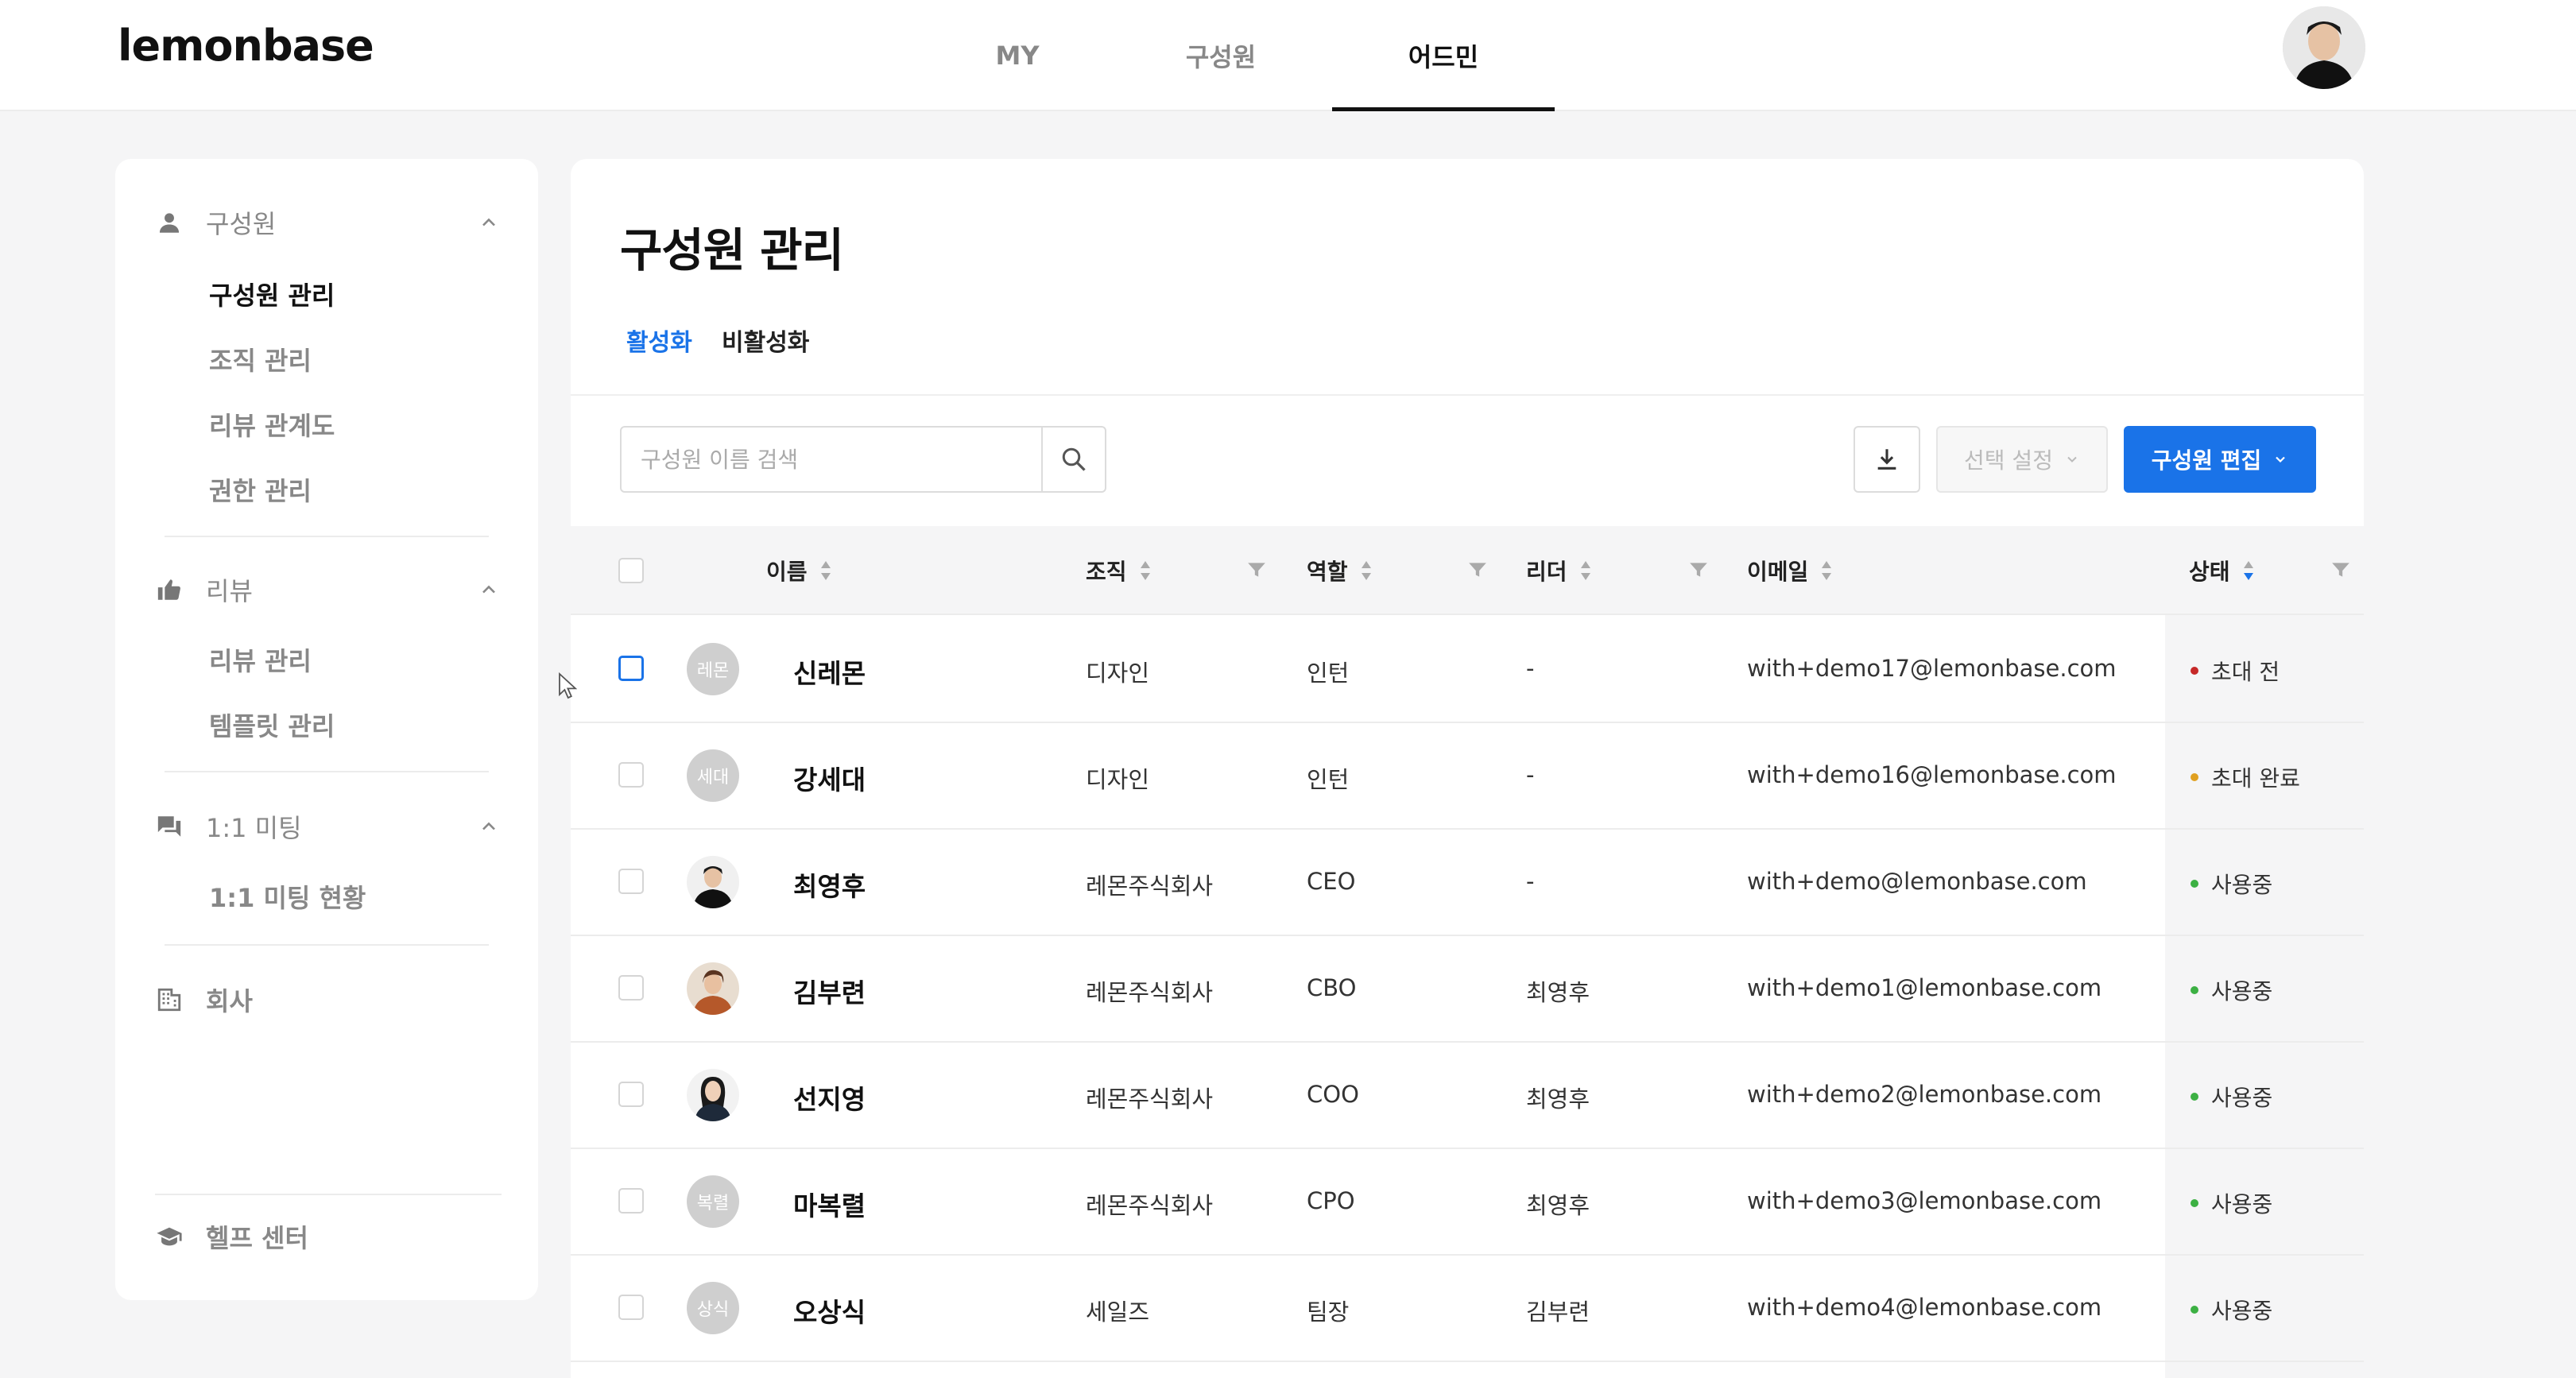 The height and width of the screenshot is (1378, 2576). I want to click on avatar: 복렬, so click(713, 1201).